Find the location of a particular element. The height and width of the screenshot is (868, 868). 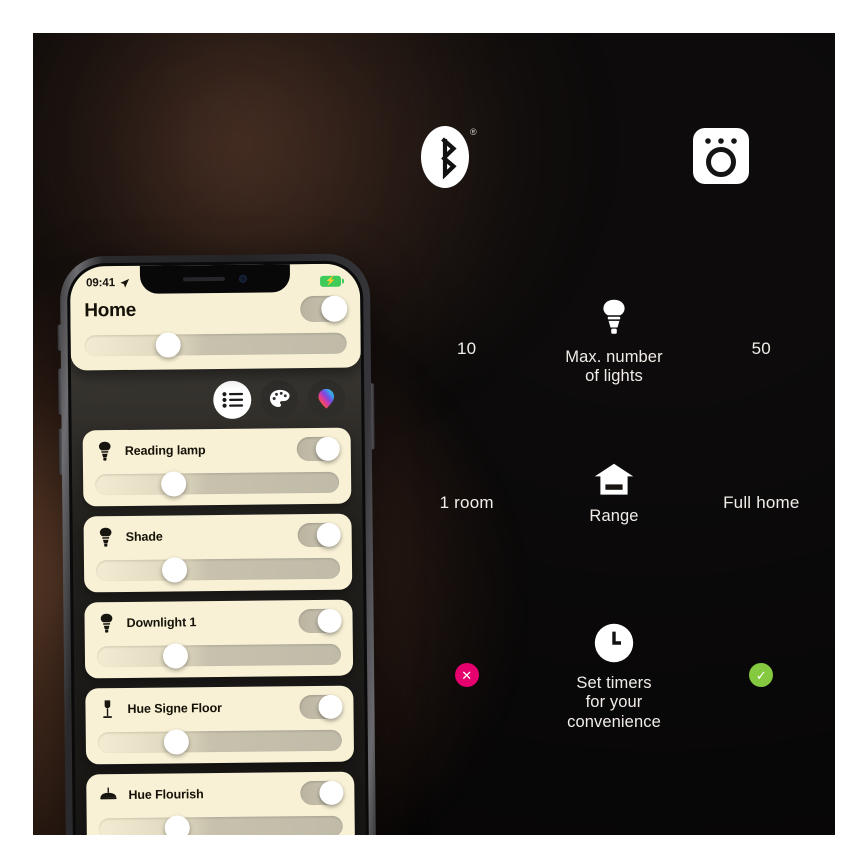

range-left-value: 1 room is located at coordinates (466, 502).